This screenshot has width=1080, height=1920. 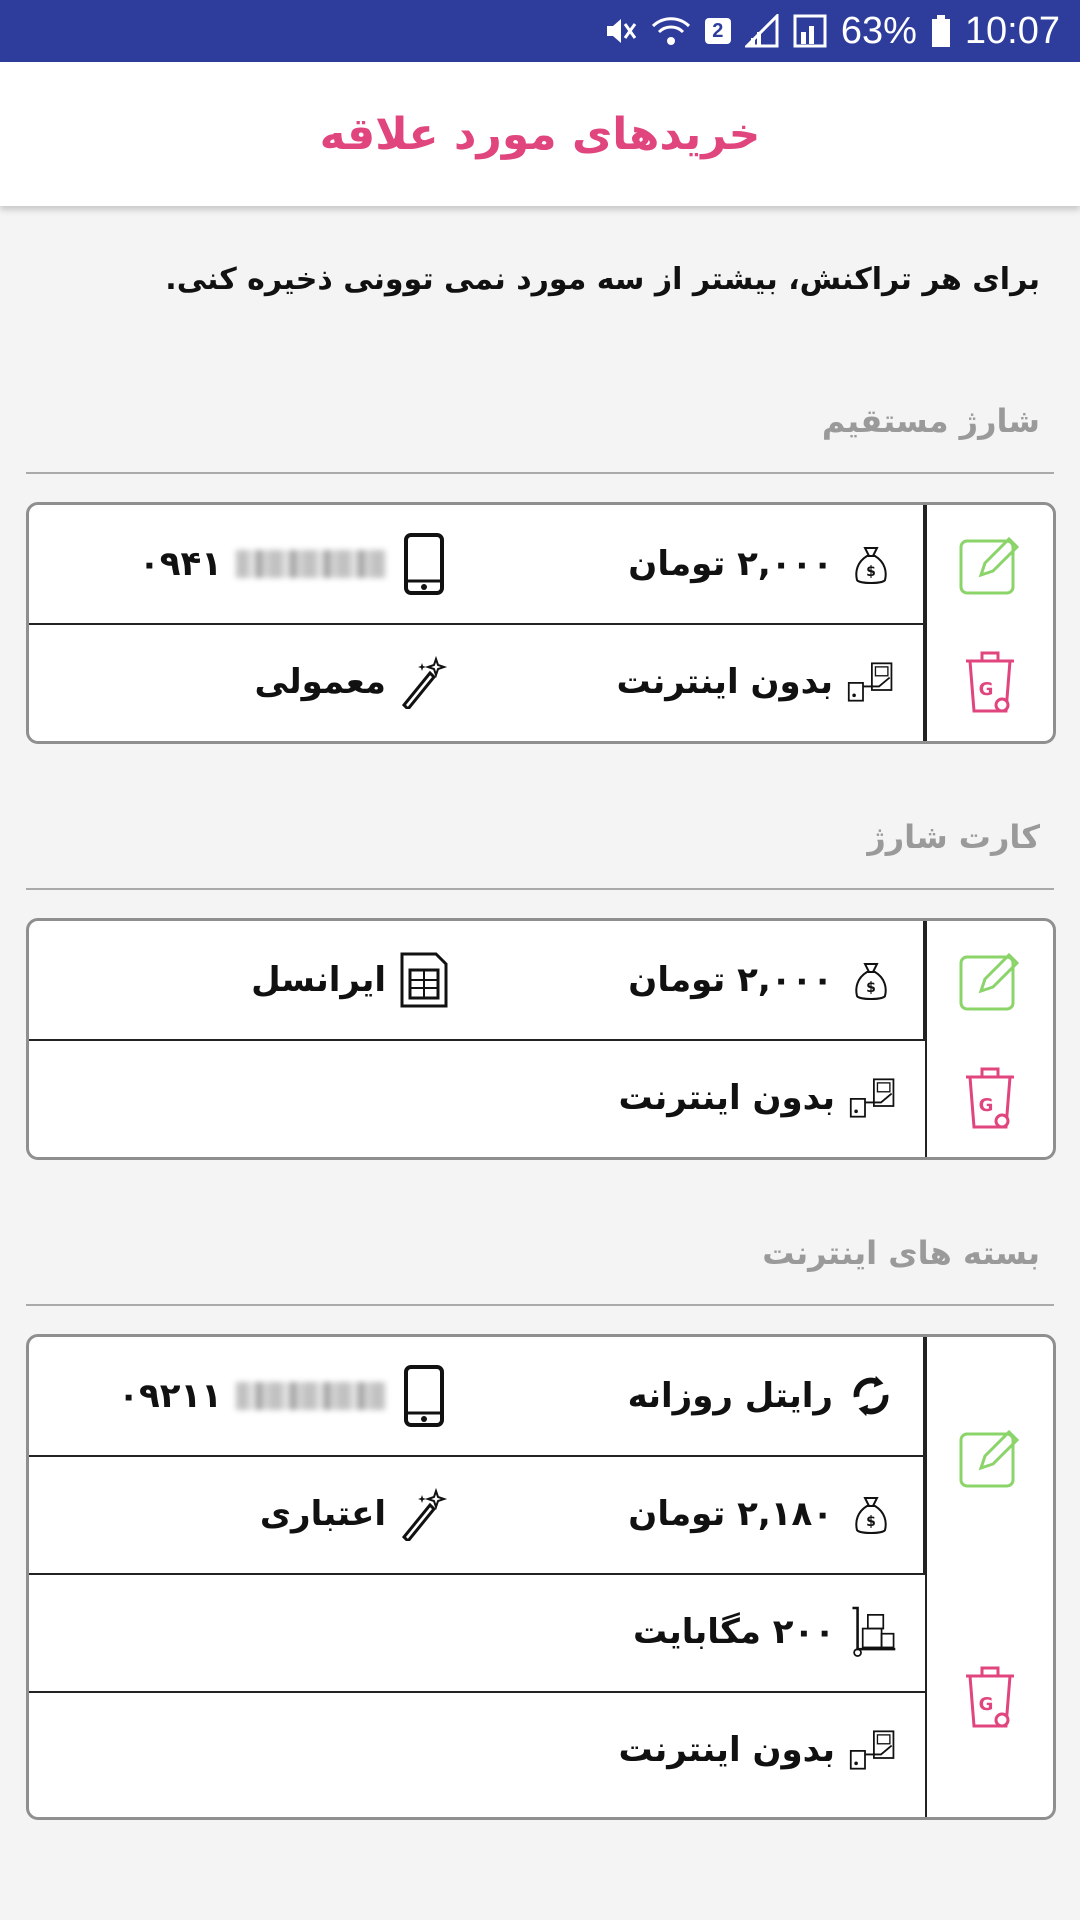 I want to click on package-name: رایتل روزانه, so click(x=730, y=1396).